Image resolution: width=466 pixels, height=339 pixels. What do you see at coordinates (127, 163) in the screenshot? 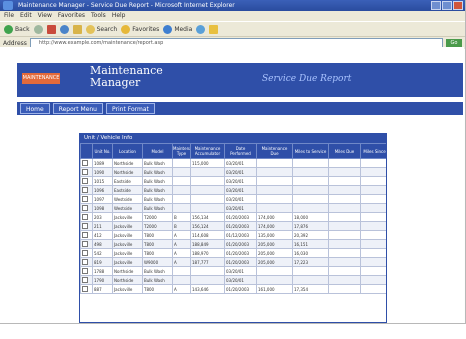
I see `table-cell: Northside` at bounding box center [127, 163].